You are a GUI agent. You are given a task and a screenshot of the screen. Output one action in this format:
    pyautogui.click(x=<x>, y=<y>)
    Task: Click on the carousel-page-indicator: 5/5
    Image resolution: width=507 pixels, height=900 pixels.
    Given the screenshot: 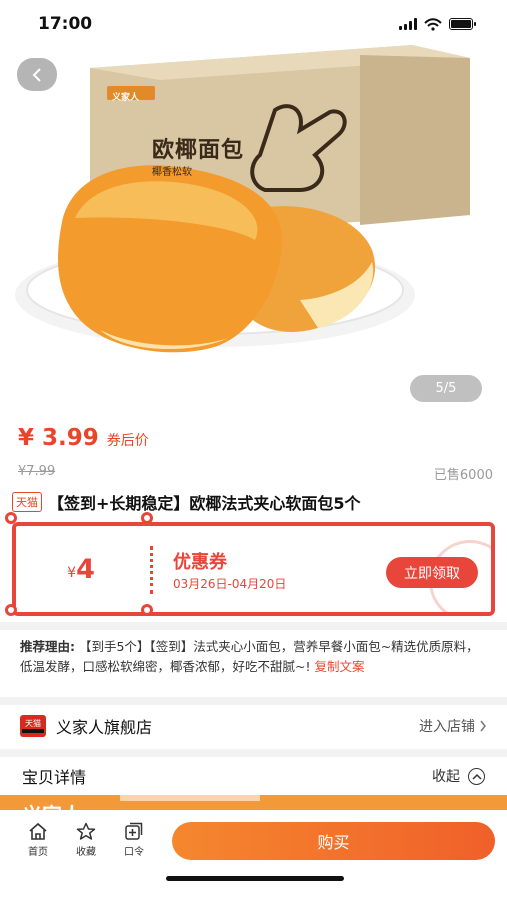 What is the action you would take?
    pyautogui.click(x=446, y=388)
    